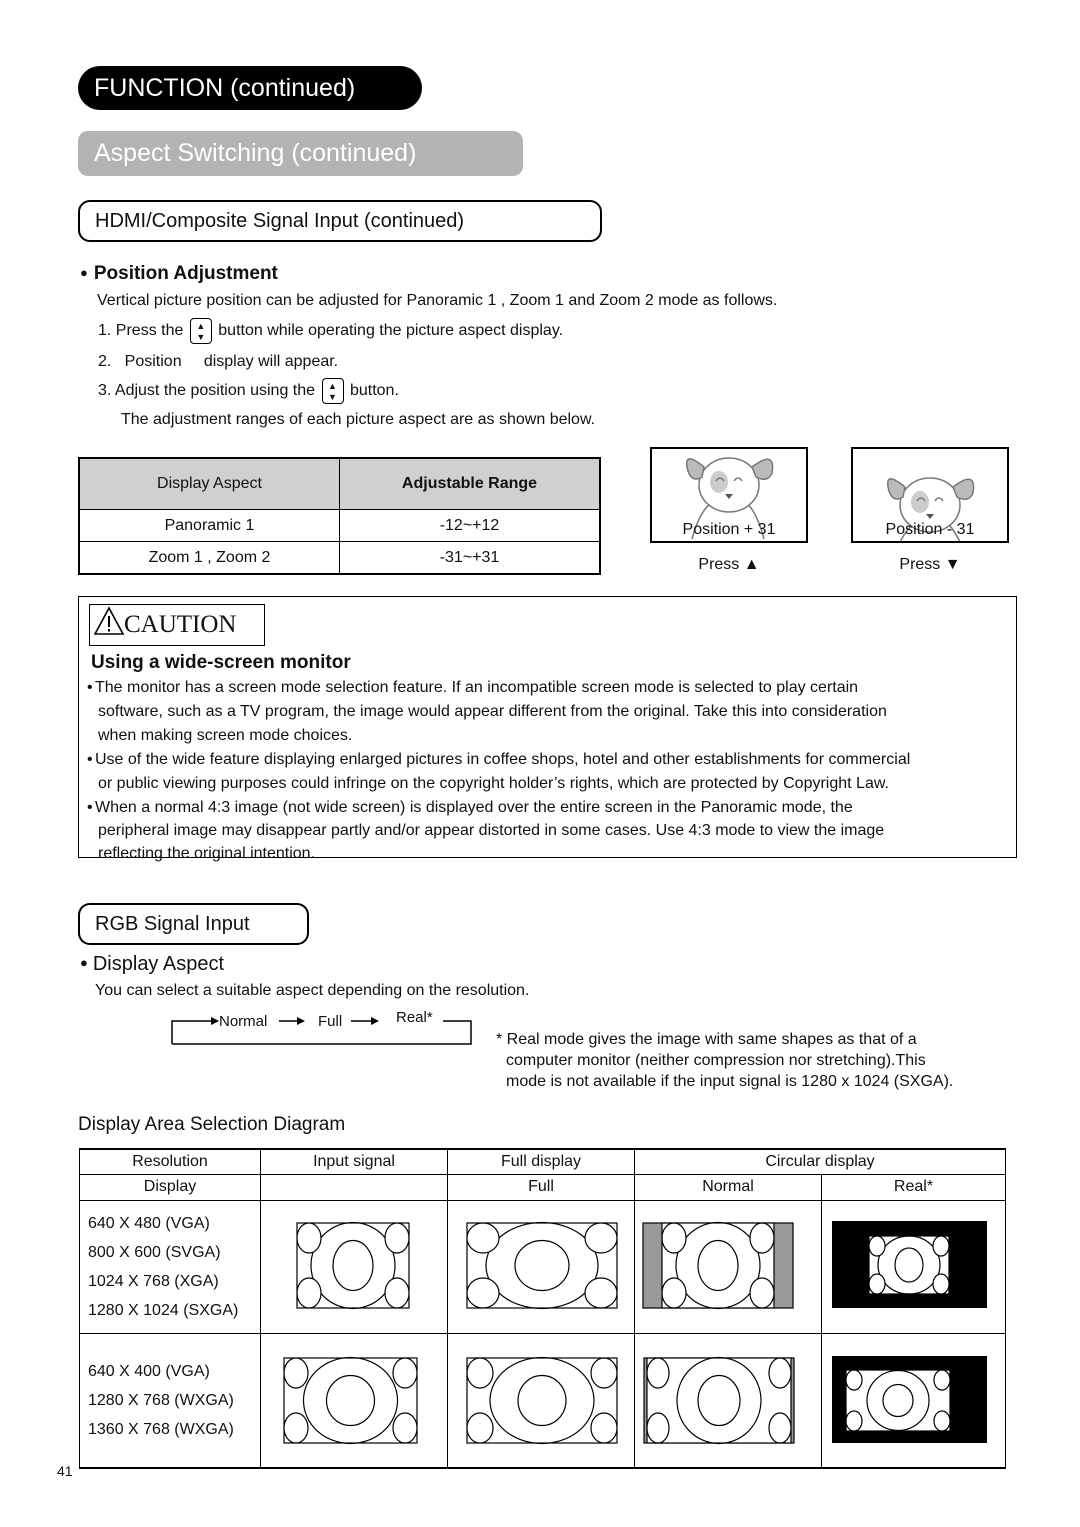 The image size is (1080, 1527). What do you see at coordinates (209, 558) in the screenshot?
I see `cell-aspect: Zoom 1 , Zoom 2` at bounding box center [209, 558].